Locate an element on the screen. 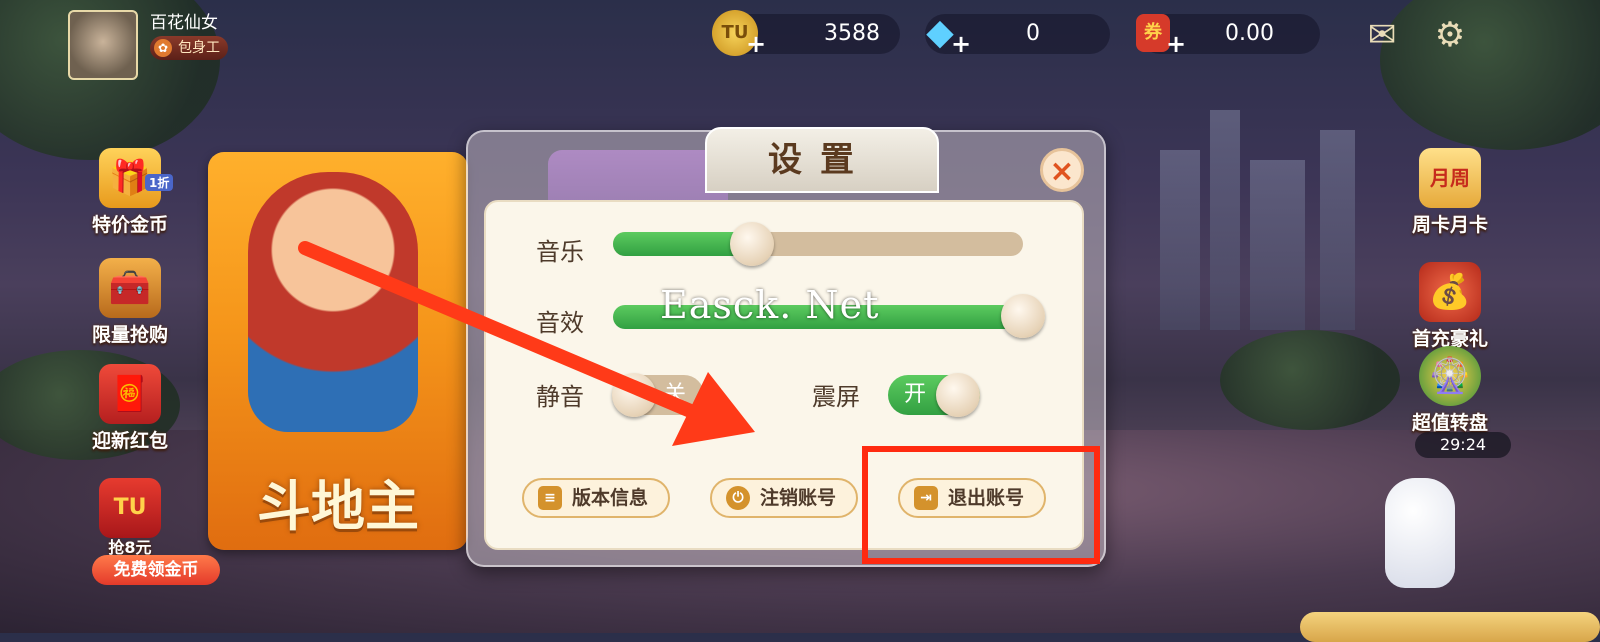  annotation-arrow is located at coordinates (526, 343).